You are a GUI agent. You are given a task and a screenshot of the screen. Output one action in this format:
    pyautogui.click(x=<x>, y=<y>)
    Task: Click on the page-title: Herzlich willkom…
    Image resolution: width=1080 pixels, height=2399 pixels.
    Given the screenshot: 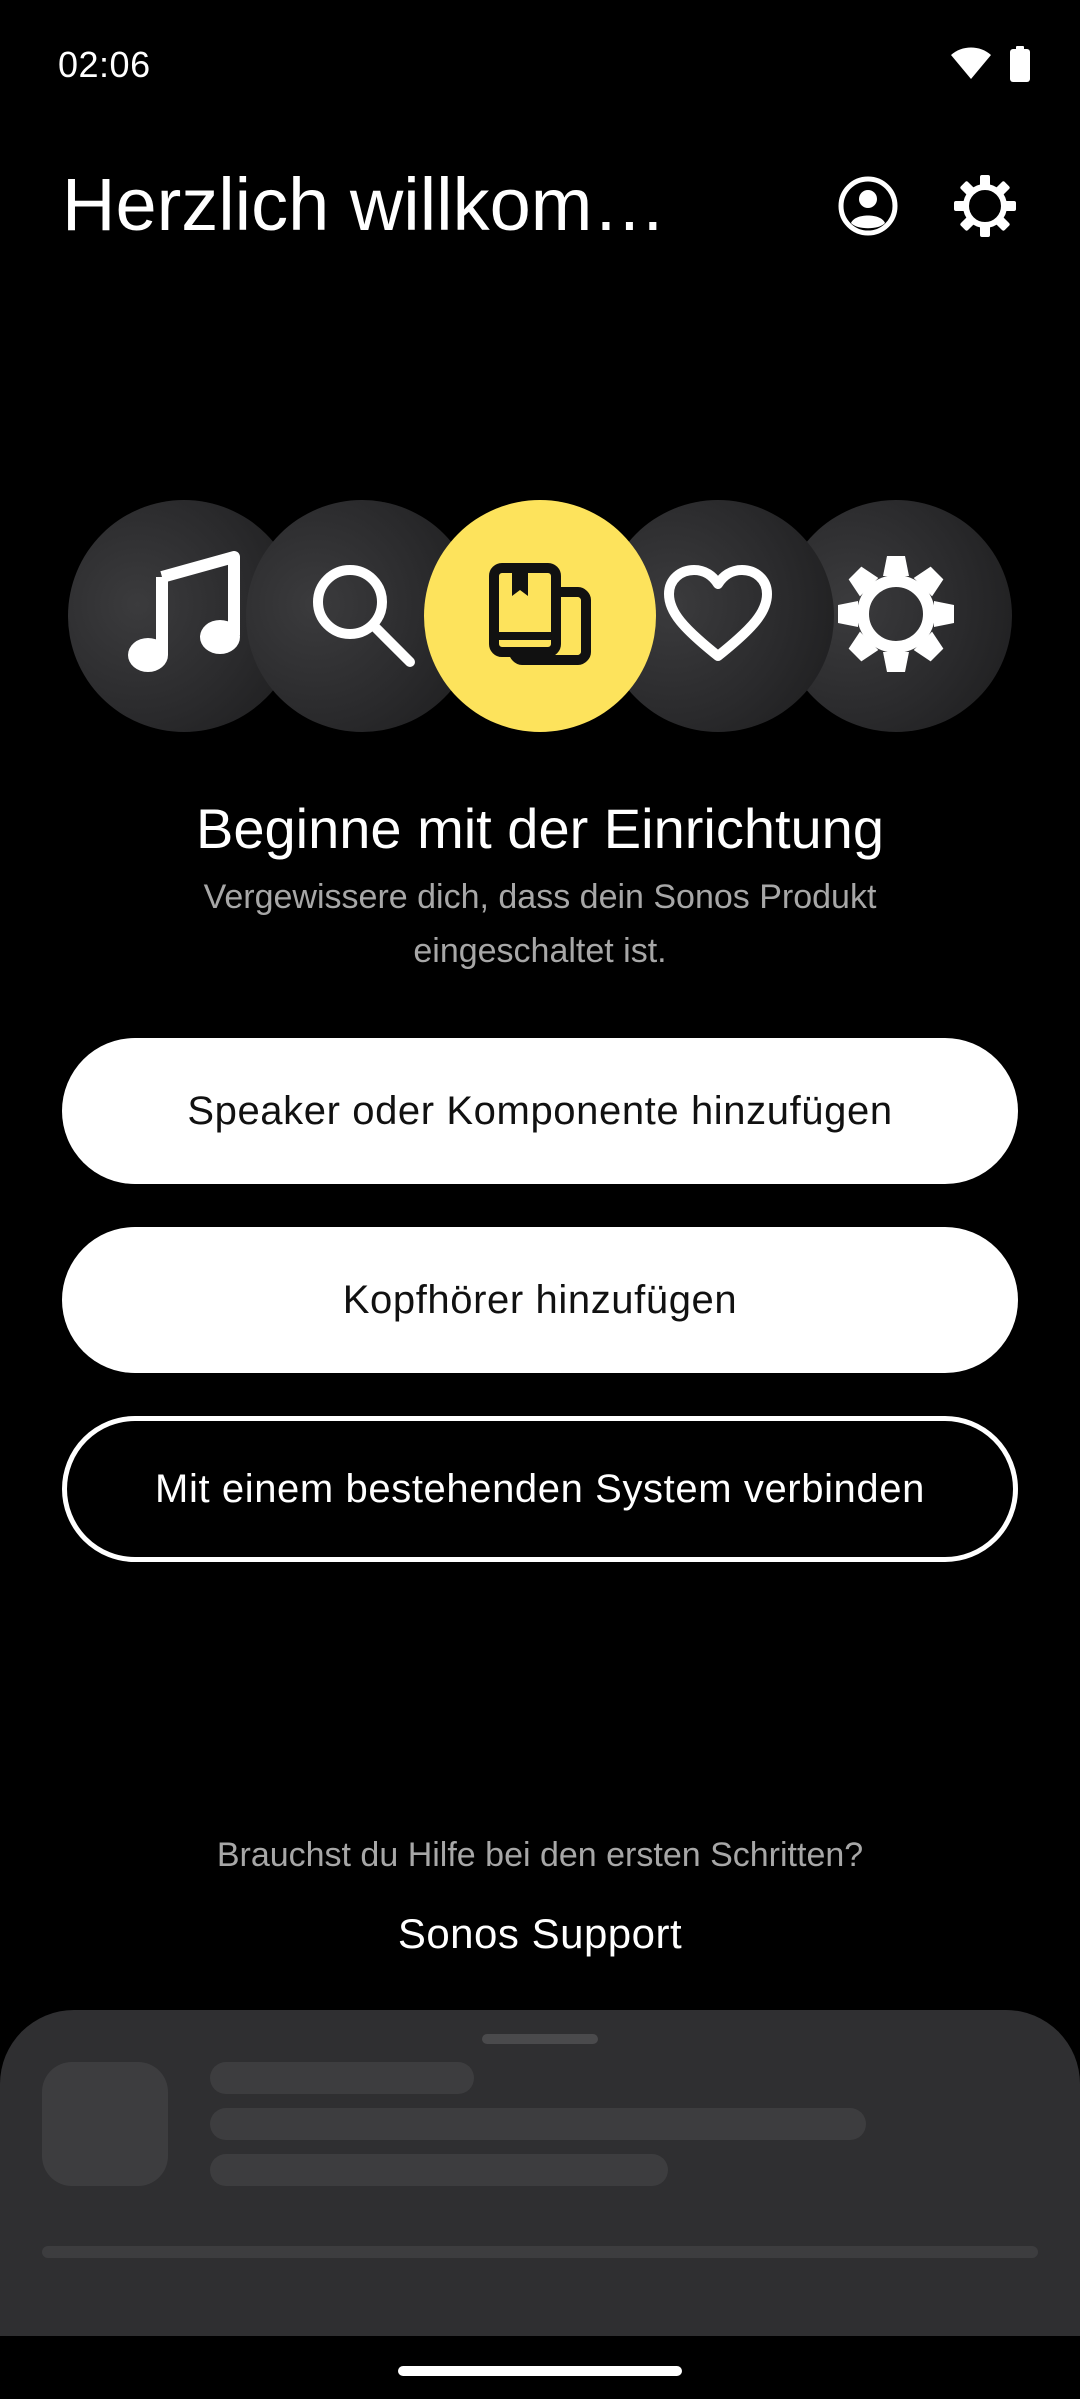 What is the action you would take?
    pyautogui.click(x=364, y=204)
    